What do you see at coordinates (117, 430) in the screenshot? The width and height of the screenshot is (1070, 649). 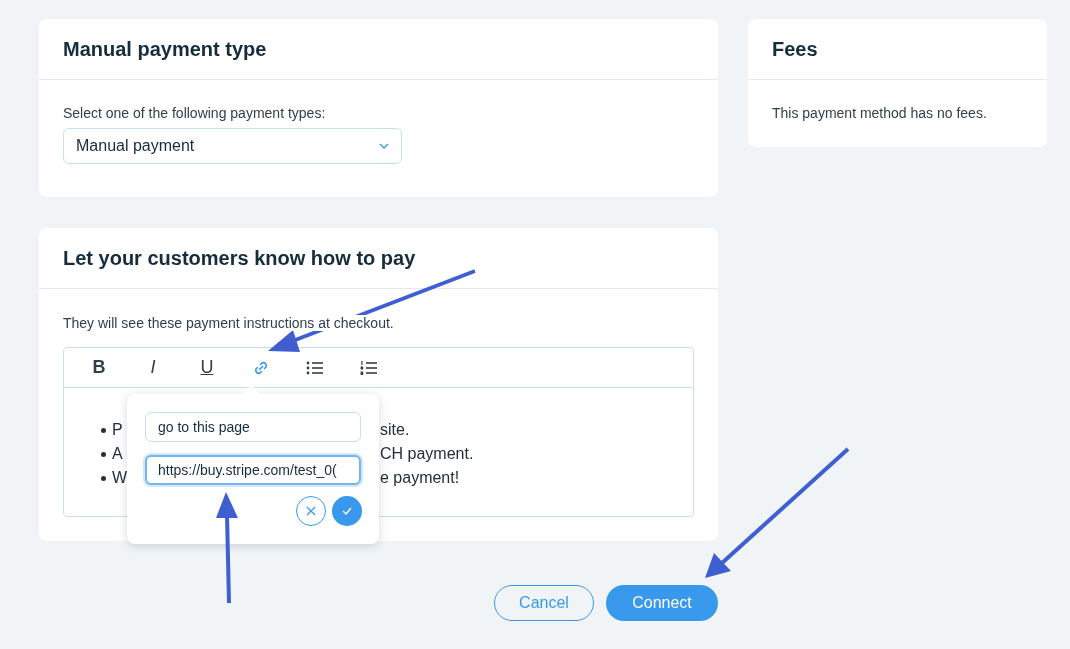 I see `bullet-text-start: P` at bounding box center [117, 430].